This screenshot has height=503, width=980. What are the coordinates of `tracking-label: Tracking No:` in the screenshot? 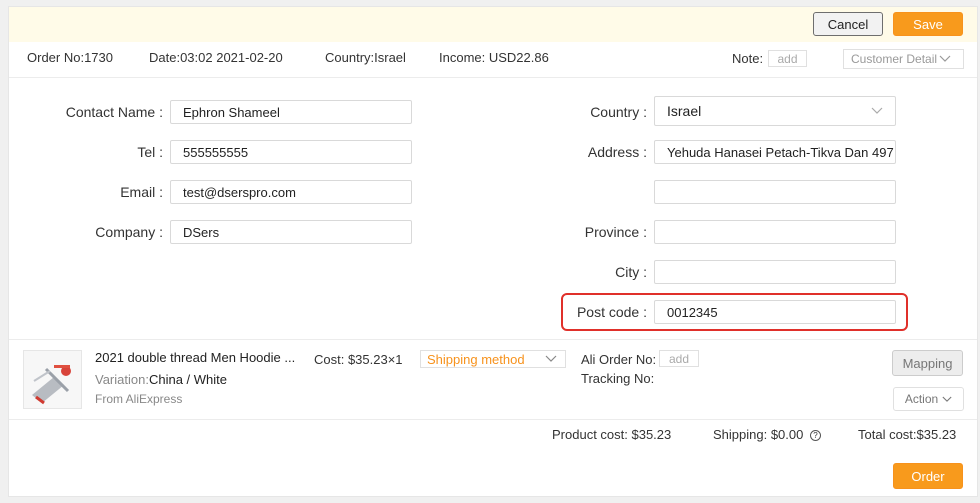 It's located at (618, 378).